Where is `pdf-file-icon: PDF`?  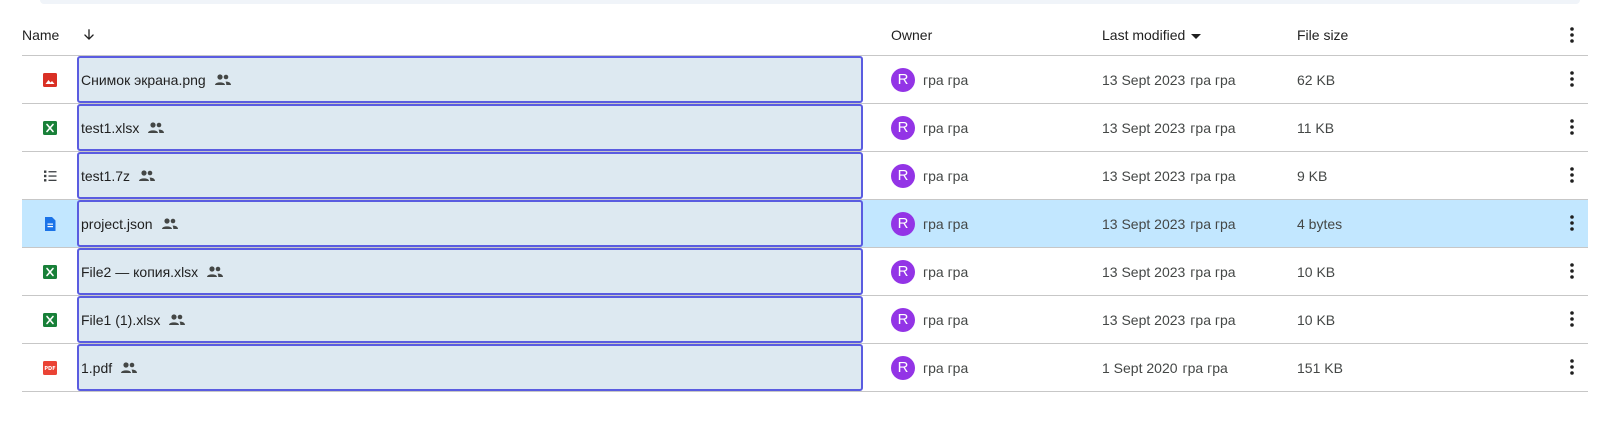 pdf-file-icon: PDF is located at coordinates (50, 368).